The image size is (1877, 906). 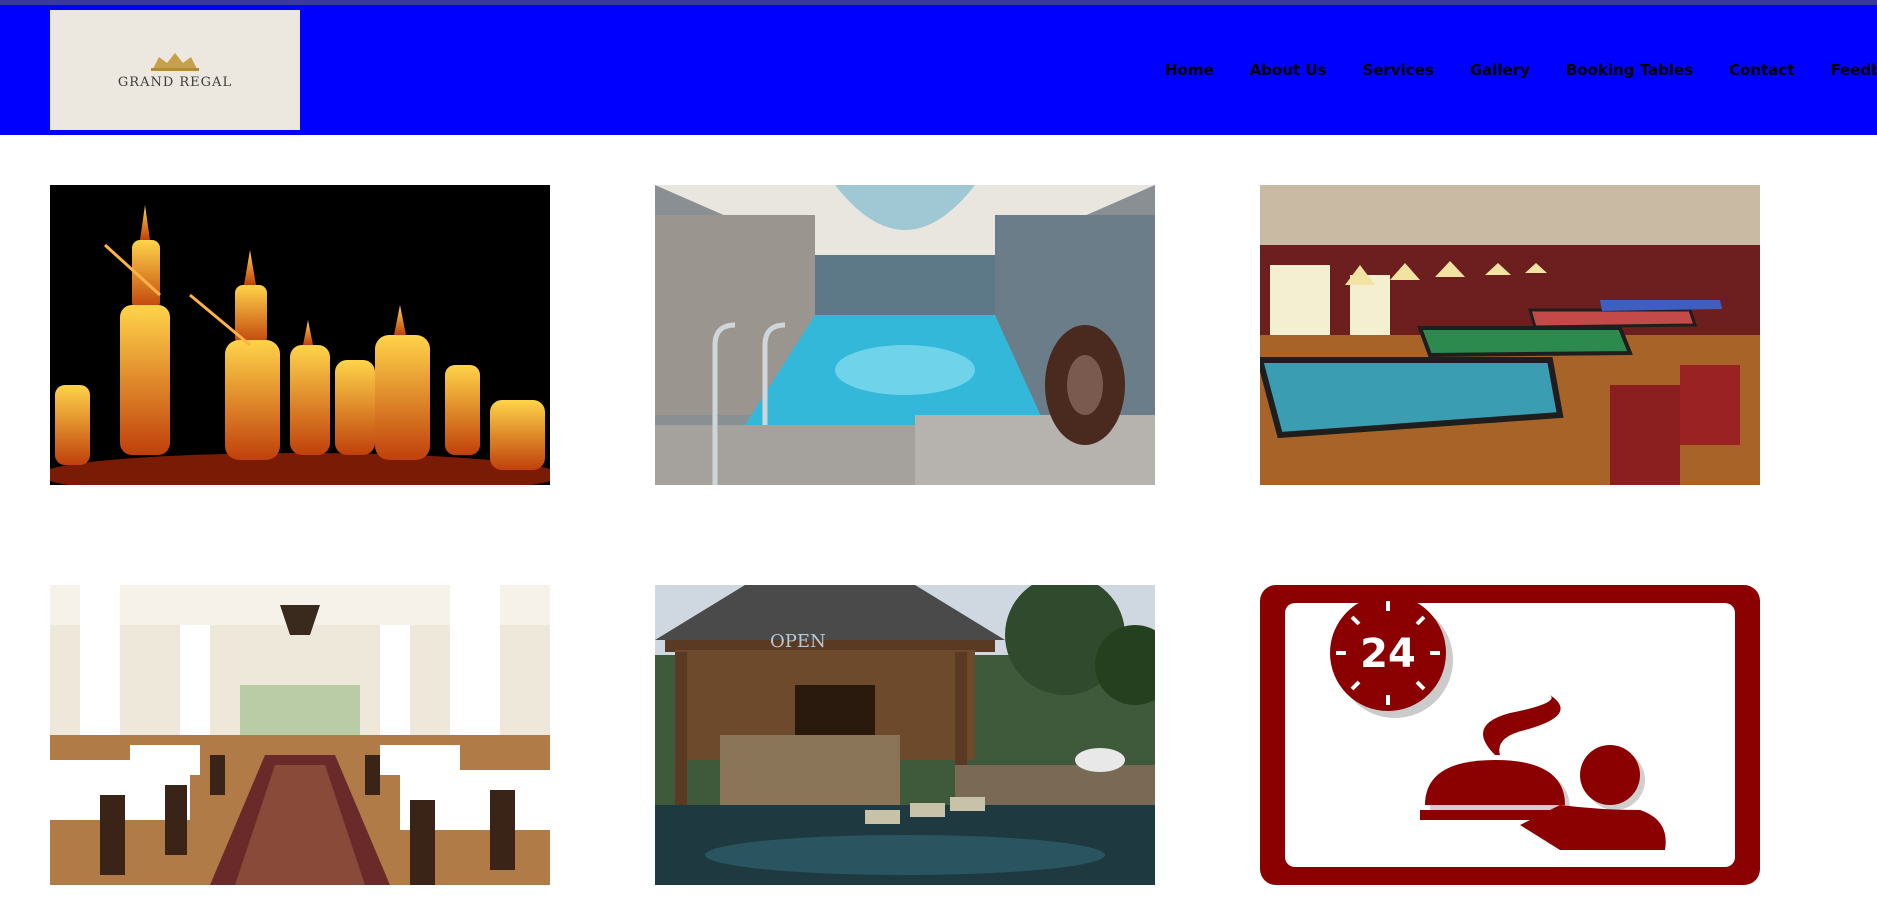 What do you see at coordinates (798, 641) in the screenshot?
I see `gazebo-open-sign: OPEN` at bounding box center [798, 641].